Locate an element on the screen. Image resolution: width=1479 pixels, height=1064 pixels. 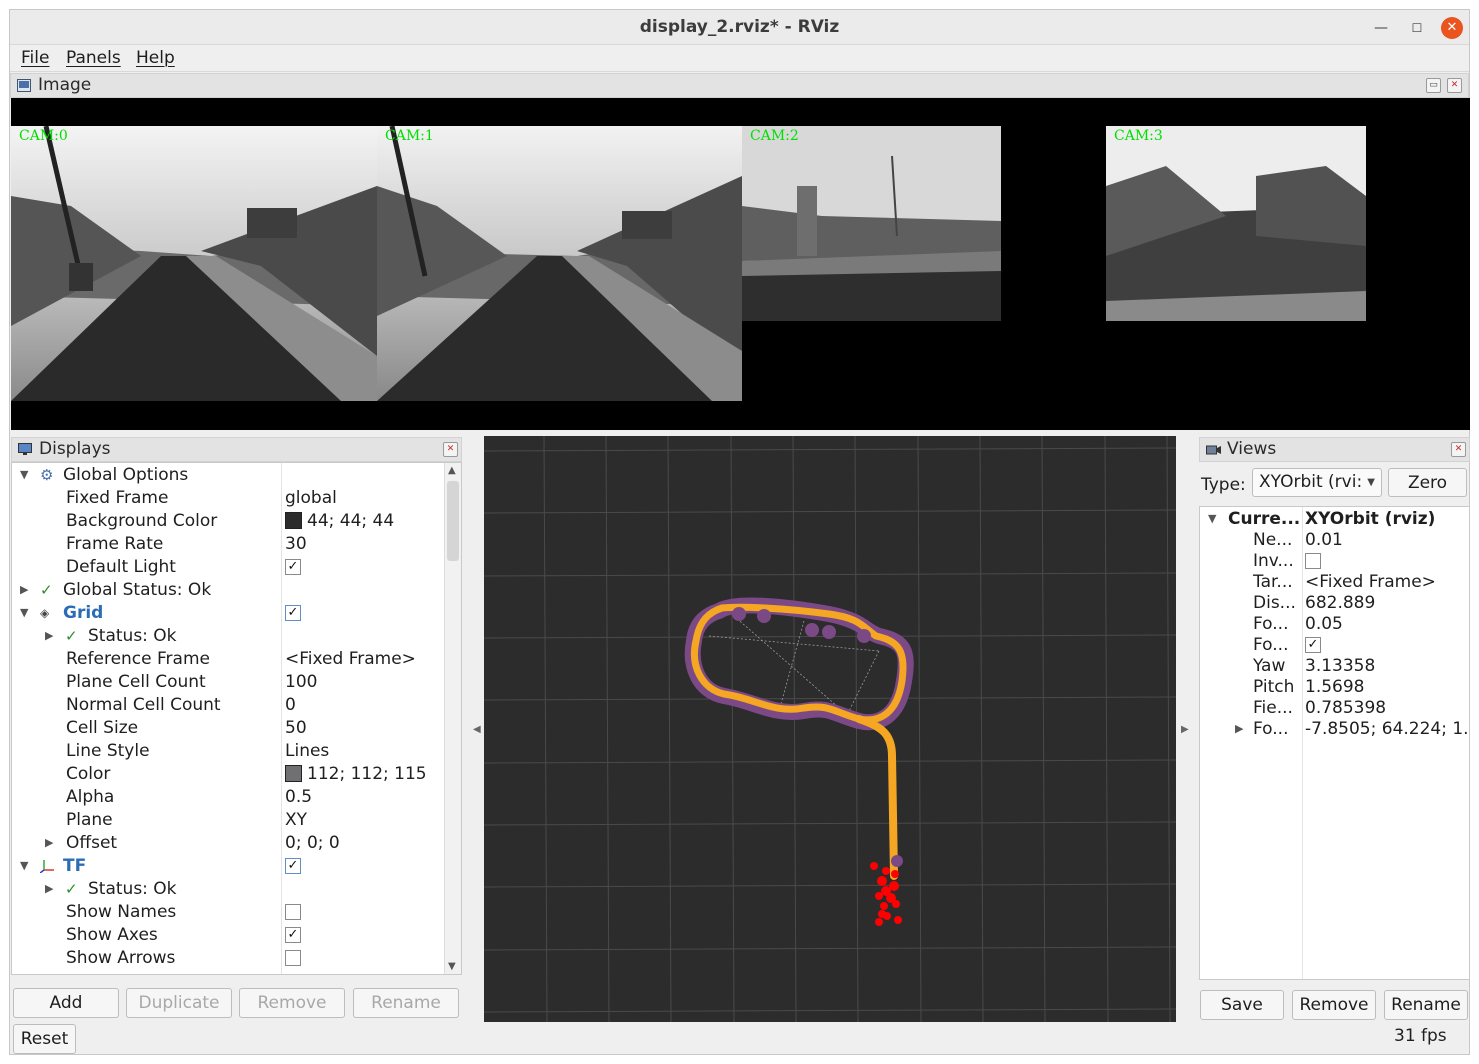
views-row-field-of-view: Fie... 0.785398 is located at coordinates (1334, 708).